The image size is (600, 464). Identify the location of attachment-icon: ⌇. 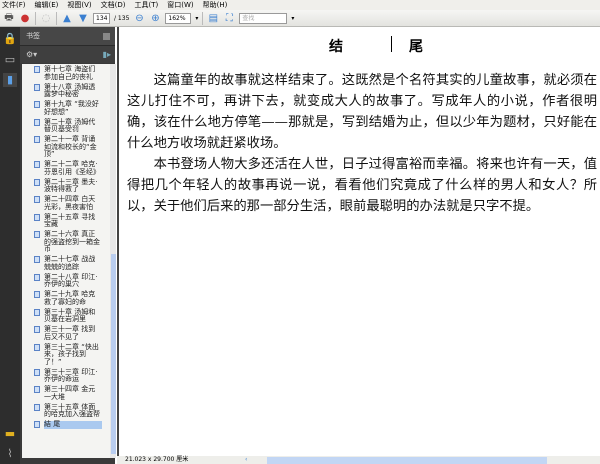
(10, 454).